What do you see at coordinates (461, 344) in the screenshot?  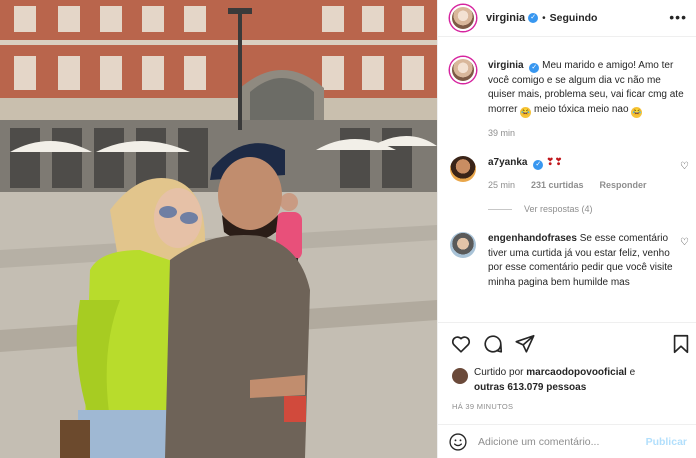 I see `heart-icon` at bounding box center [461, 344].